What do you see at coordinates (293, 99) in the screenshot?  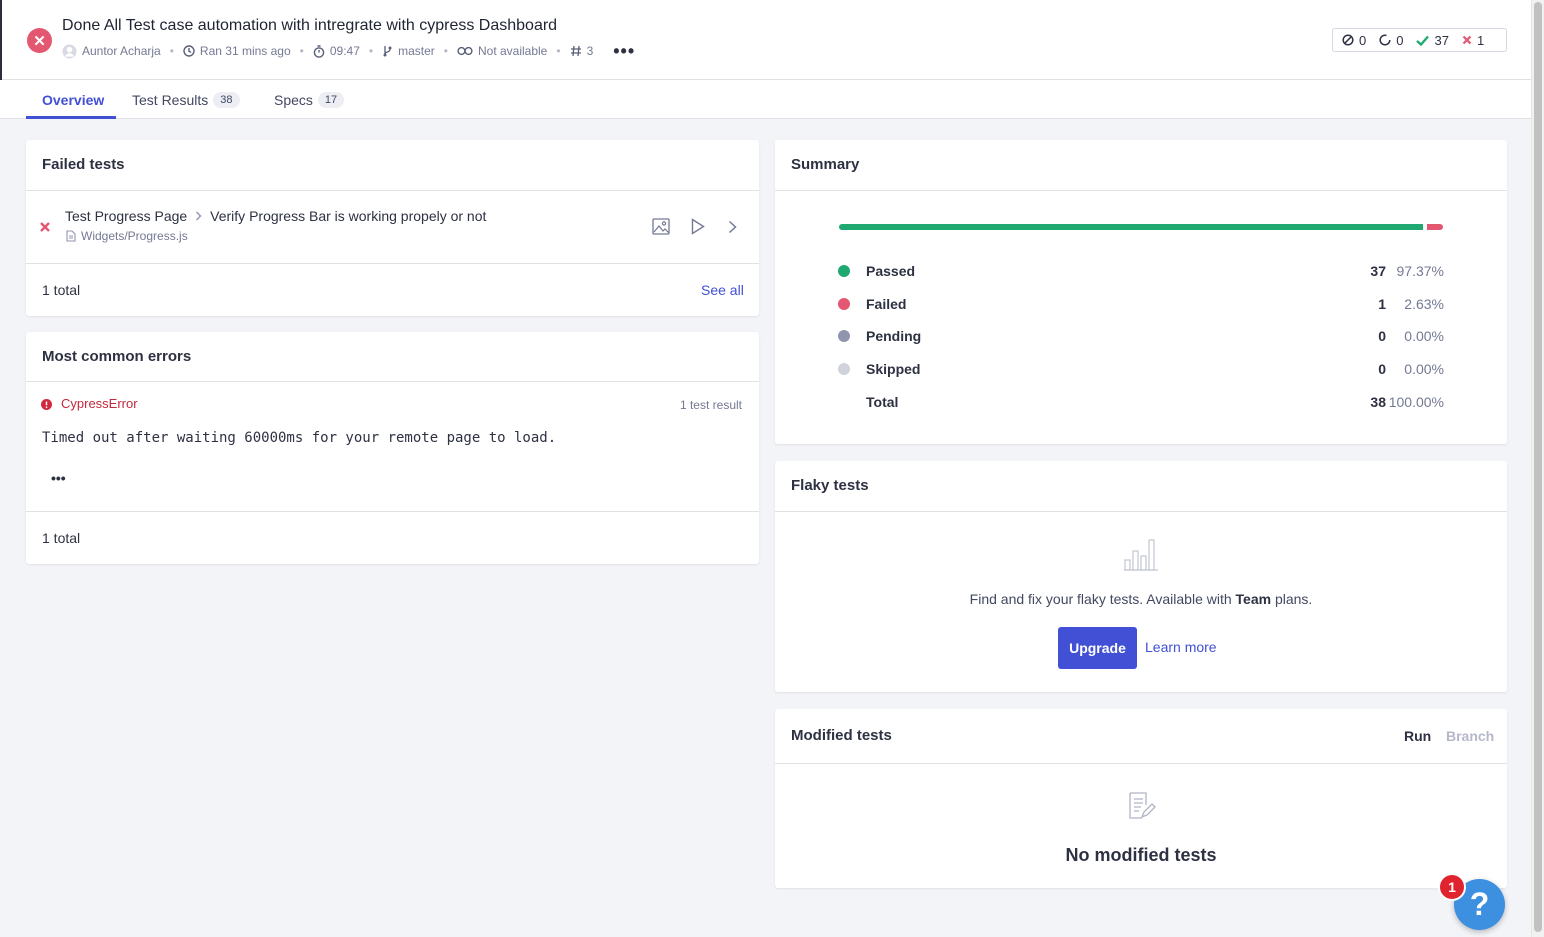 I see `tab-specs-label: Specs` at bounding box center [293, 99].